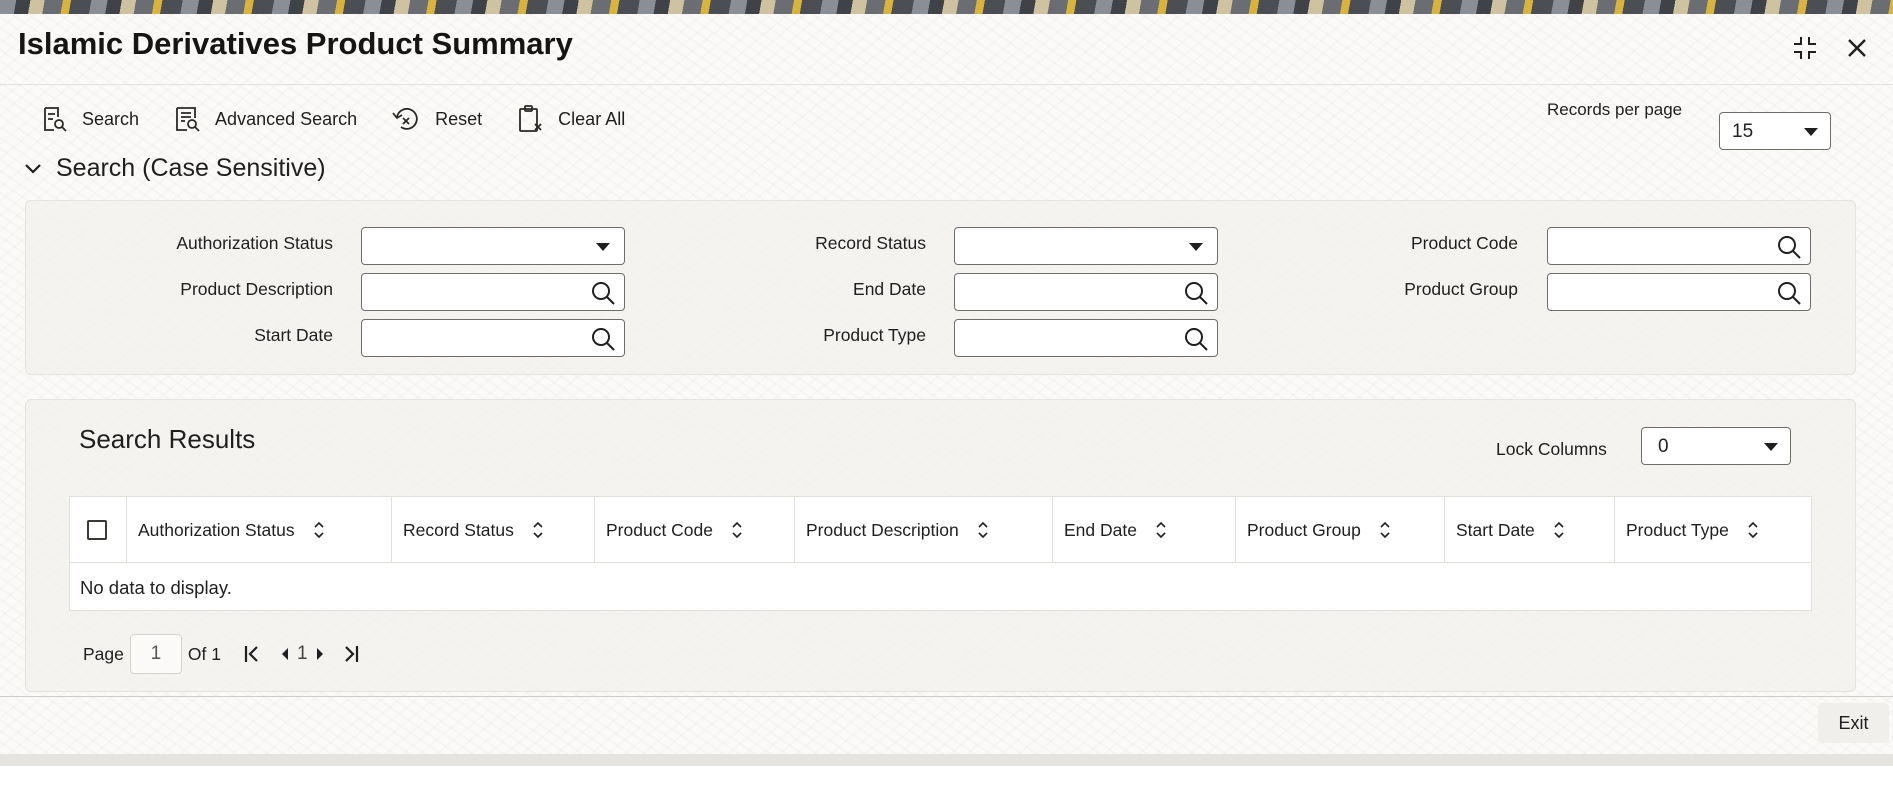 The image size is (1893, 793). I want to click on product-description-input, so click(493, 292).